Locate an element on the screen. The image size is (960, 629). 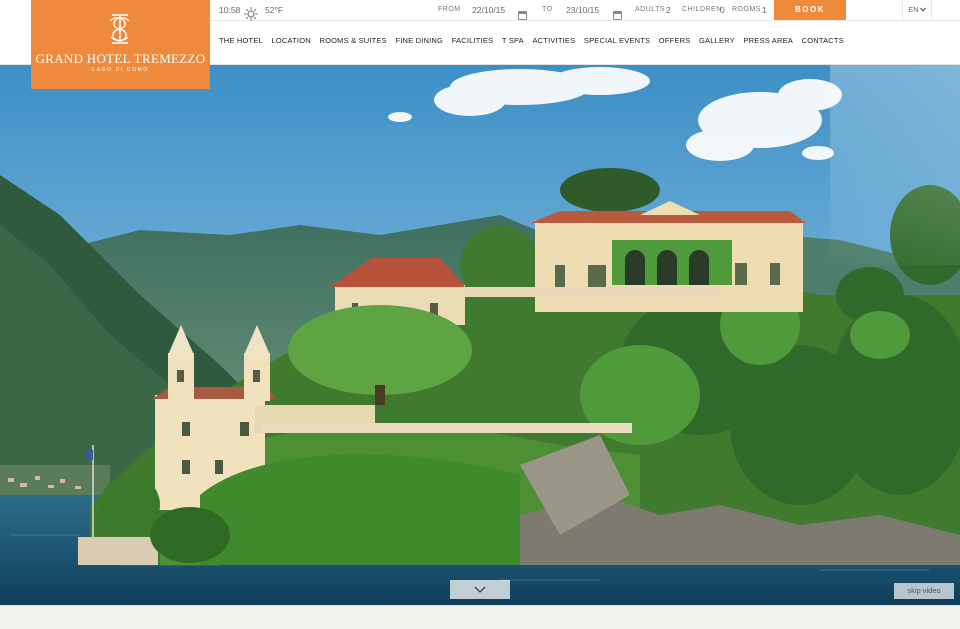
children-count: 0 is located at coordinates (722, 10).